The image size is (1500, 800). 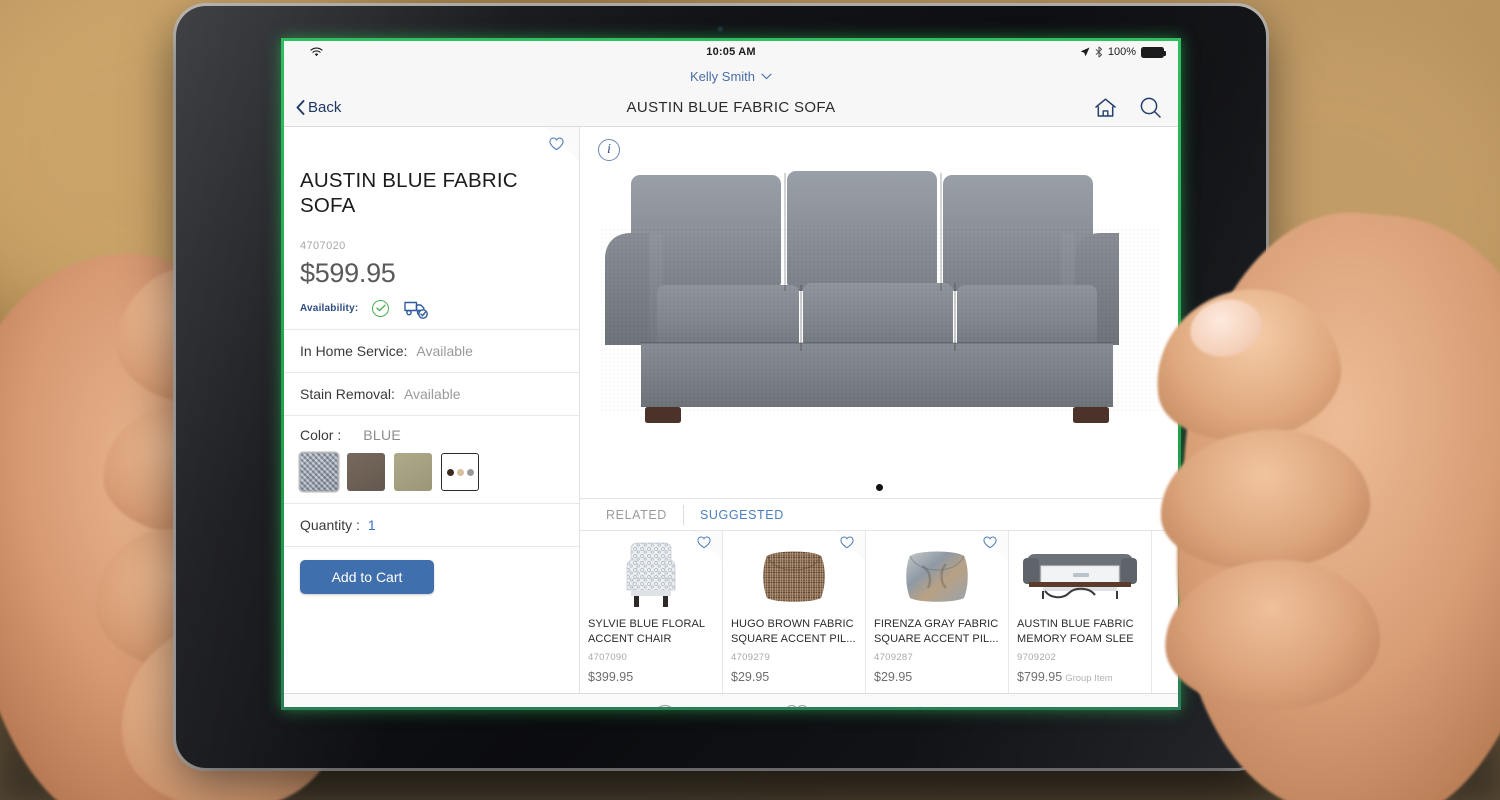 I want to click on swatch-dark-brown, so click(x=366, y=472).